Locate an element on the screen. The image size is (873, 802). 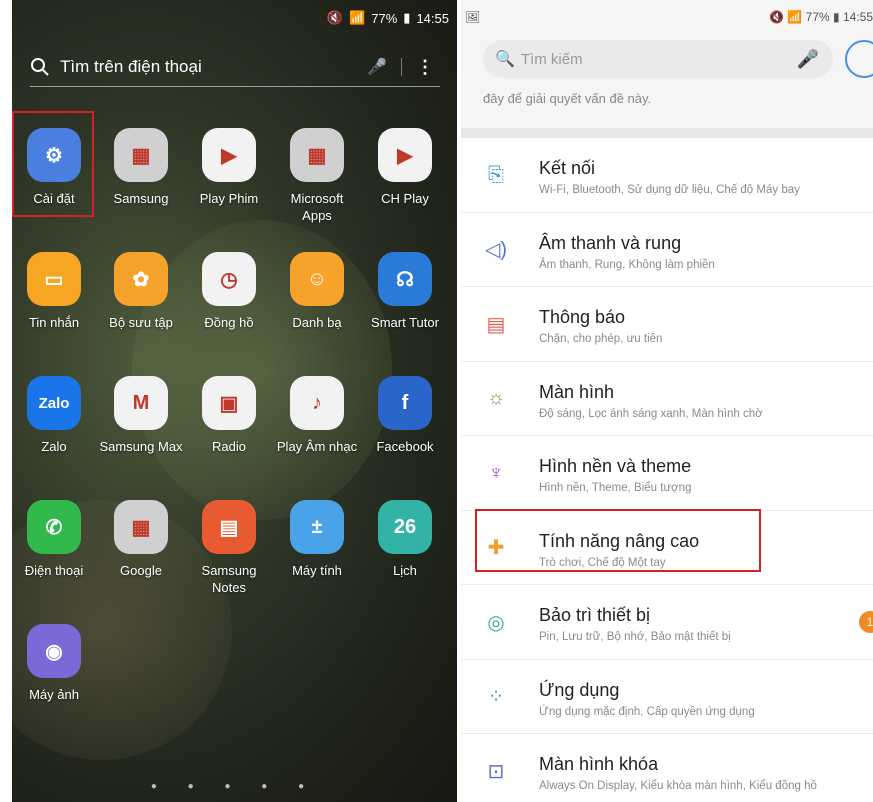
search-icon is located at coordinates (40, 67).